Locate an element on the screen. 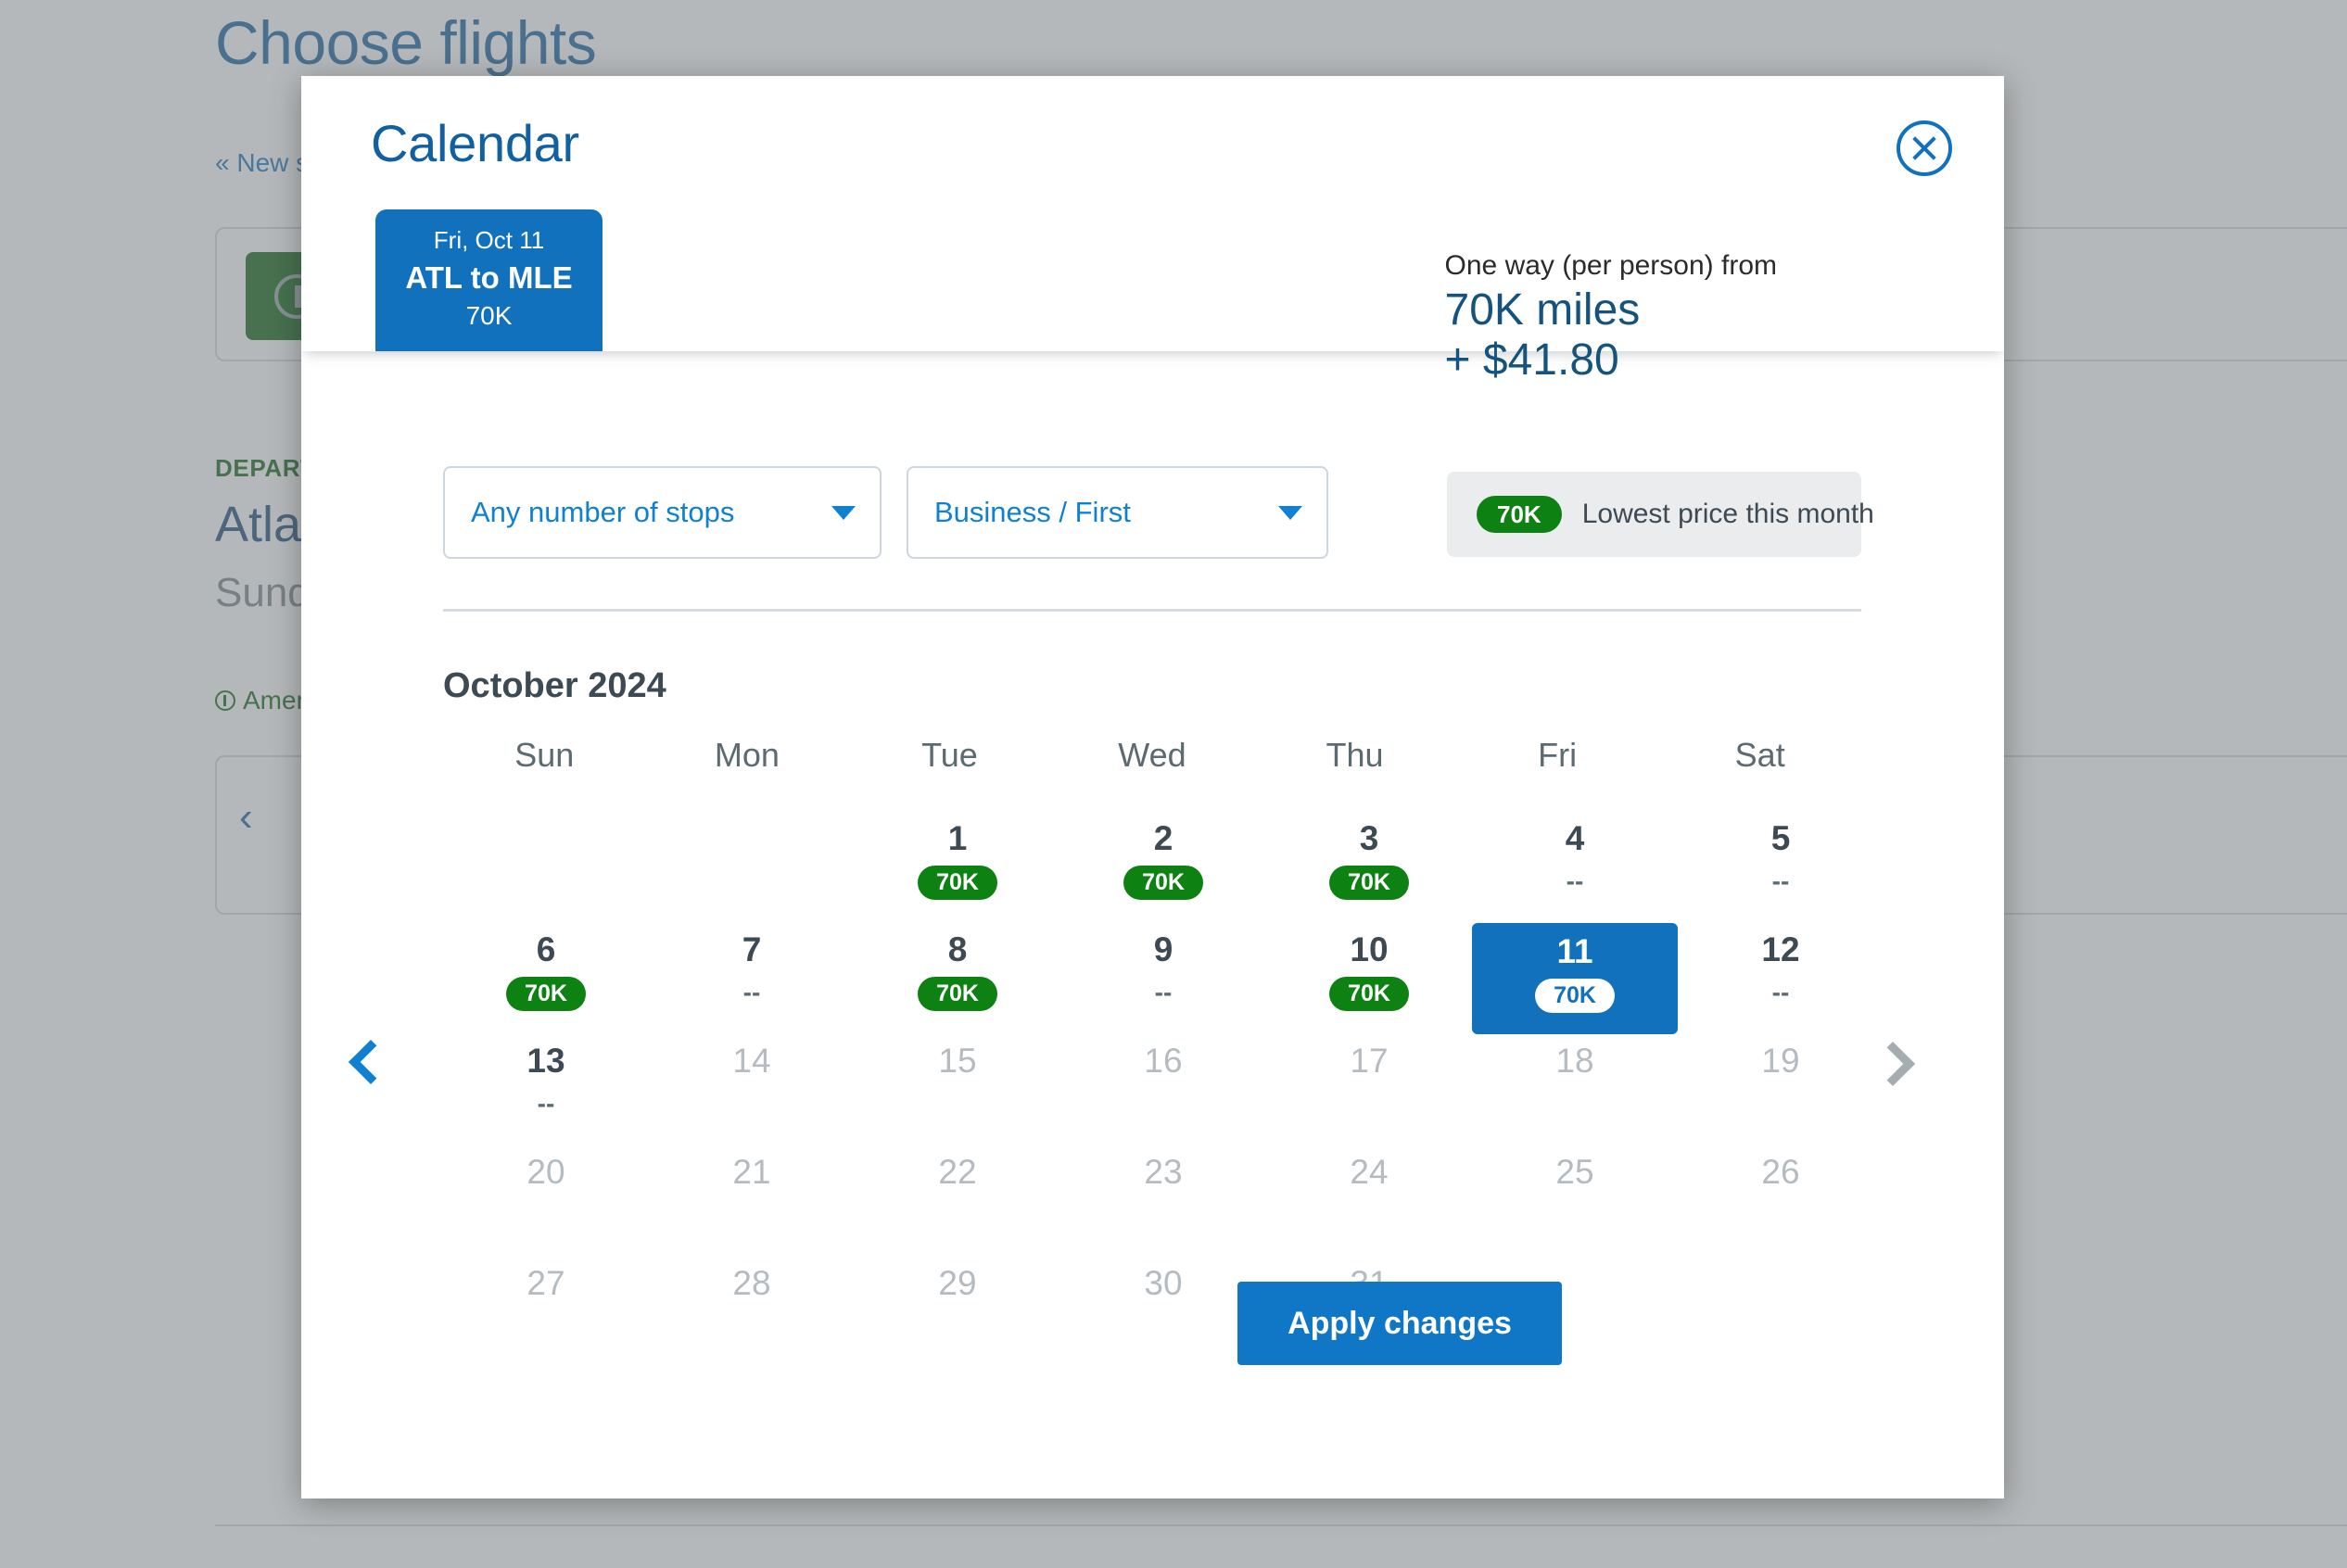  flight-leg-tab: Fri, Oct 11 ATL to MLE 70K is located at coordinates (489, 280).